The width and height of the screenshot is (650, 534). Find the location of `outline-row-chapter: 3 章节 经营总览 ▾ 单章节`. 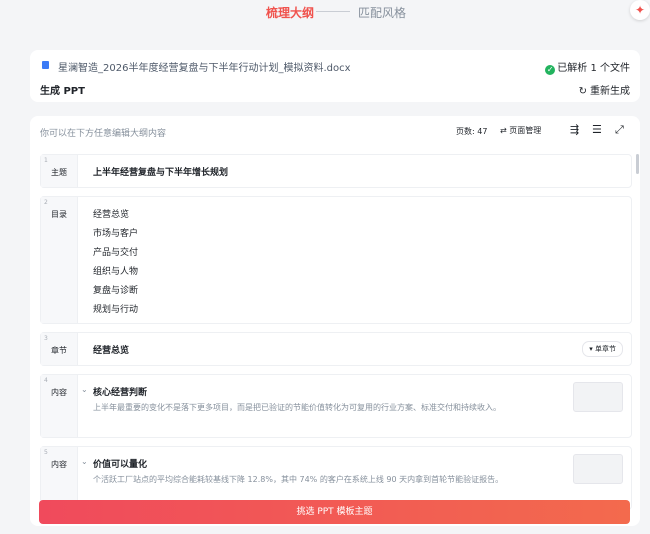

outline-row-chapter: 3 章节 经营总览 ▾ 单章节 is located at coordinates (336, 349).